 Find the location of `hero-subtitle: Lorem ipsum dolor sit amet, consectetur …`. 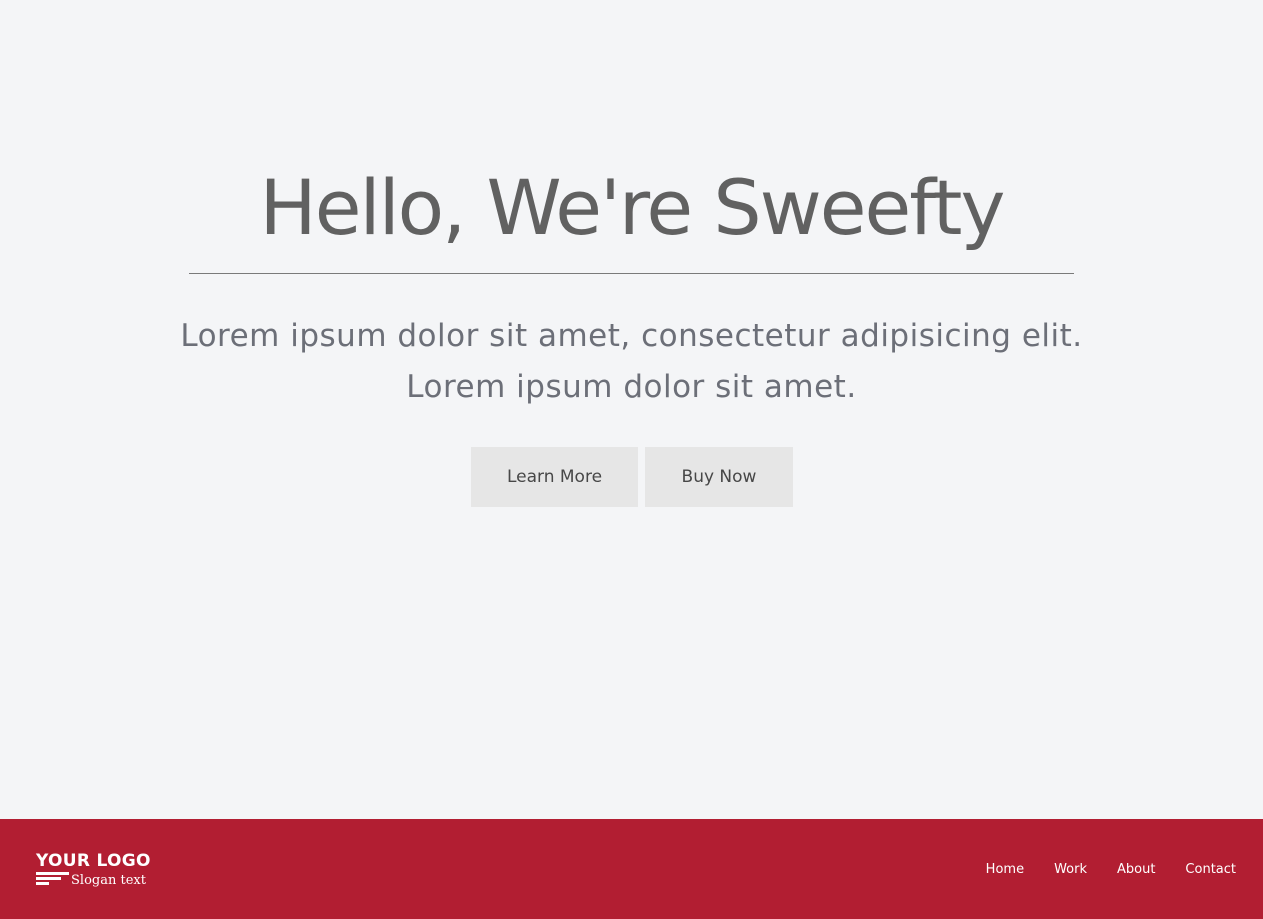

hero-subtitle: Lorem ipsum dolor sit amet, consectetur … is located at coordinates (631, 362).